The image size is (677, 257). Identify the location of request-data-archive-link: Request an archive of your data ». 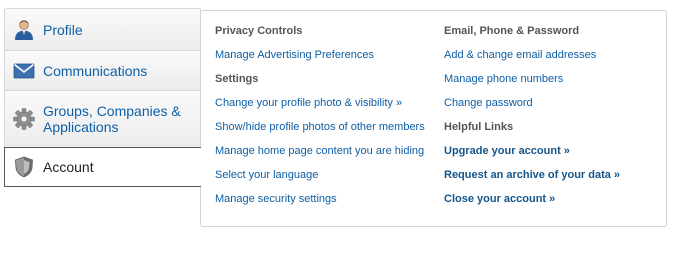
(551, 180).